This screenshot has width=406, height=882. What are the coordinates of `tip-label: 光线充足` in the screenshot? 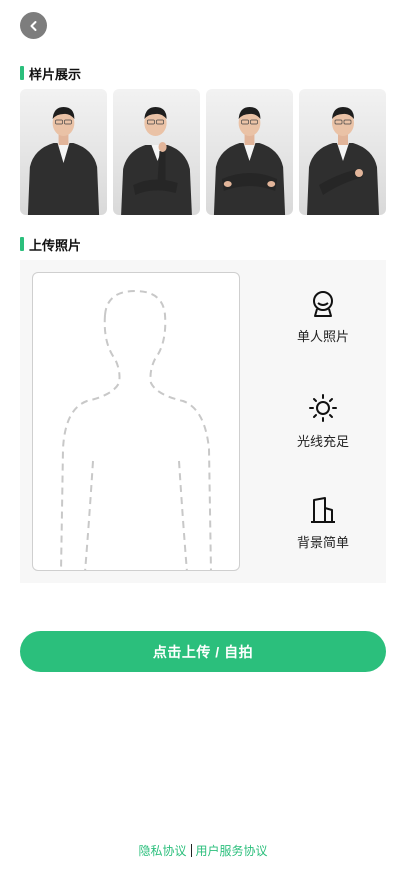 It's located at (322, 442).